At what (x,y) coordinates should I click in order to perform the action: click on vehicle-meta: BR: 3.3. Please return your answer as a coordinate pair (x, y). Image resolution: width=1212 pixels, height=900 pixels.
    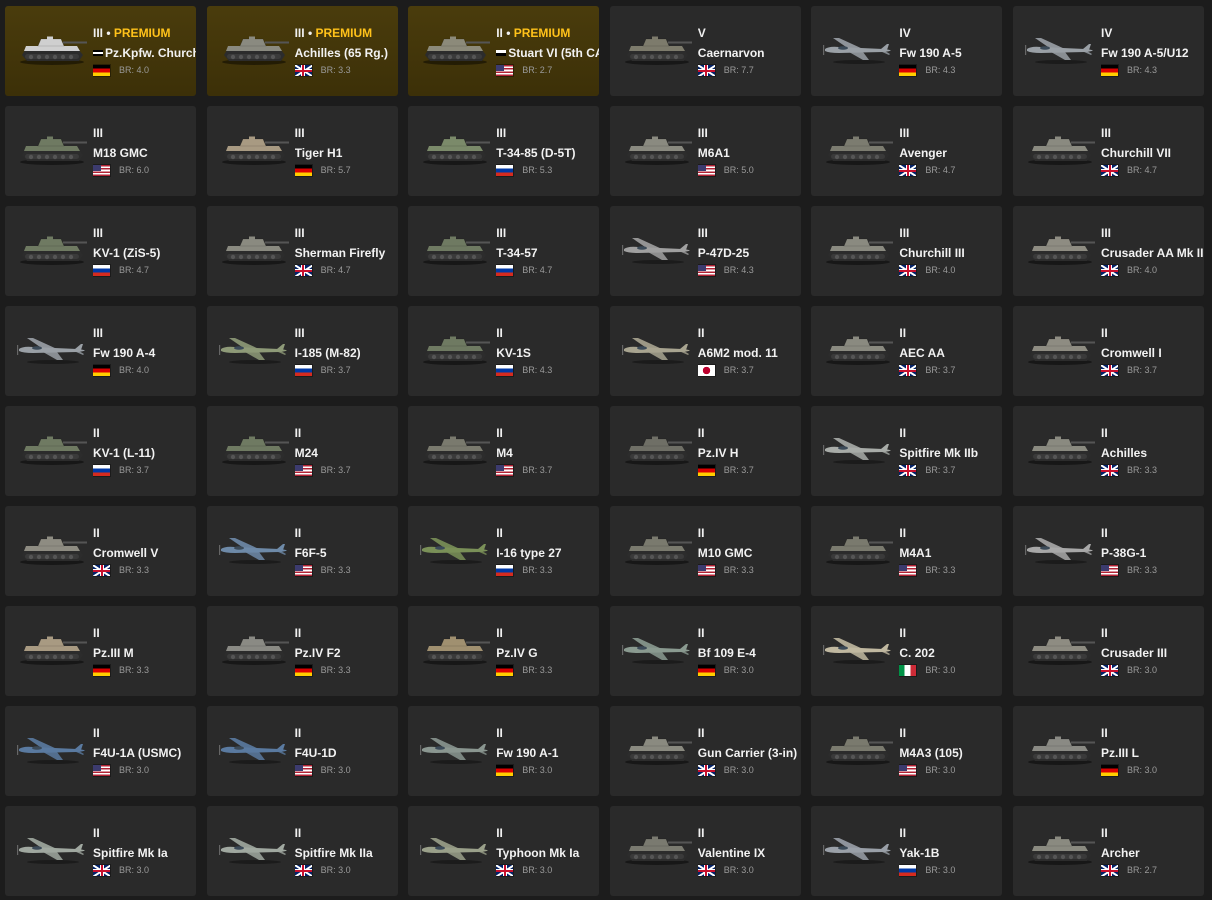
    Looking at the image, I should click on (144, 570).